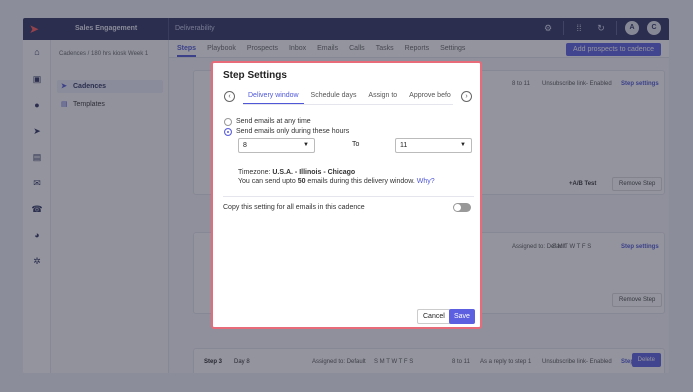 The width and height of the screenshot is (693, 392). What do you see at coordinates (293, 131) in the screenshot?
I see `radio-label: Send emails only during these hours` at bounding box center [293, 131].